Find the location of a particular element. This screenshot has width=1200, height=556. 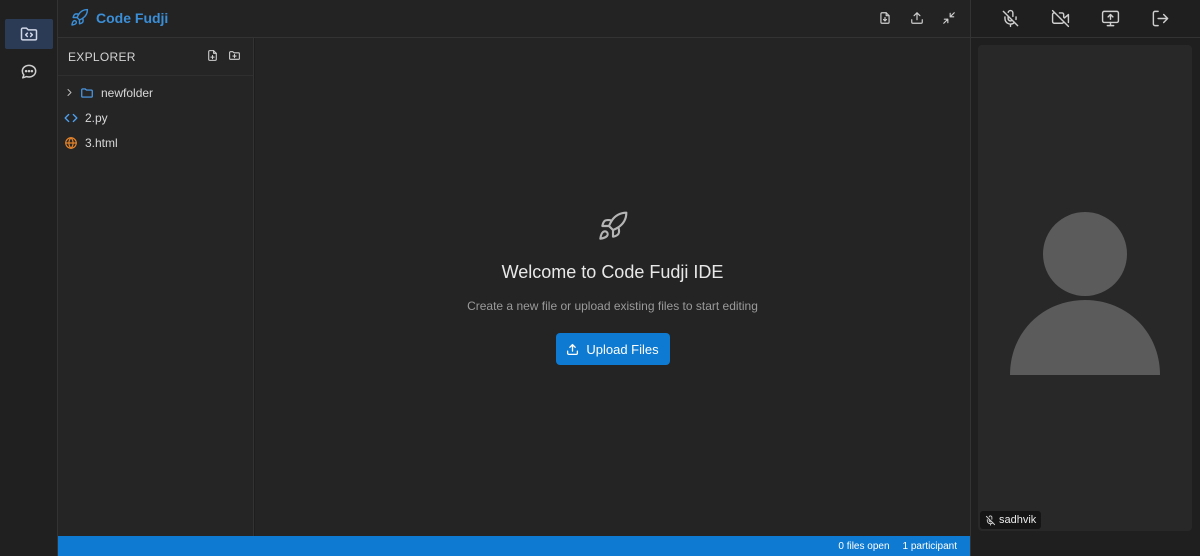

tree-item-3html: 3.html is located at coordinates (155, 142).